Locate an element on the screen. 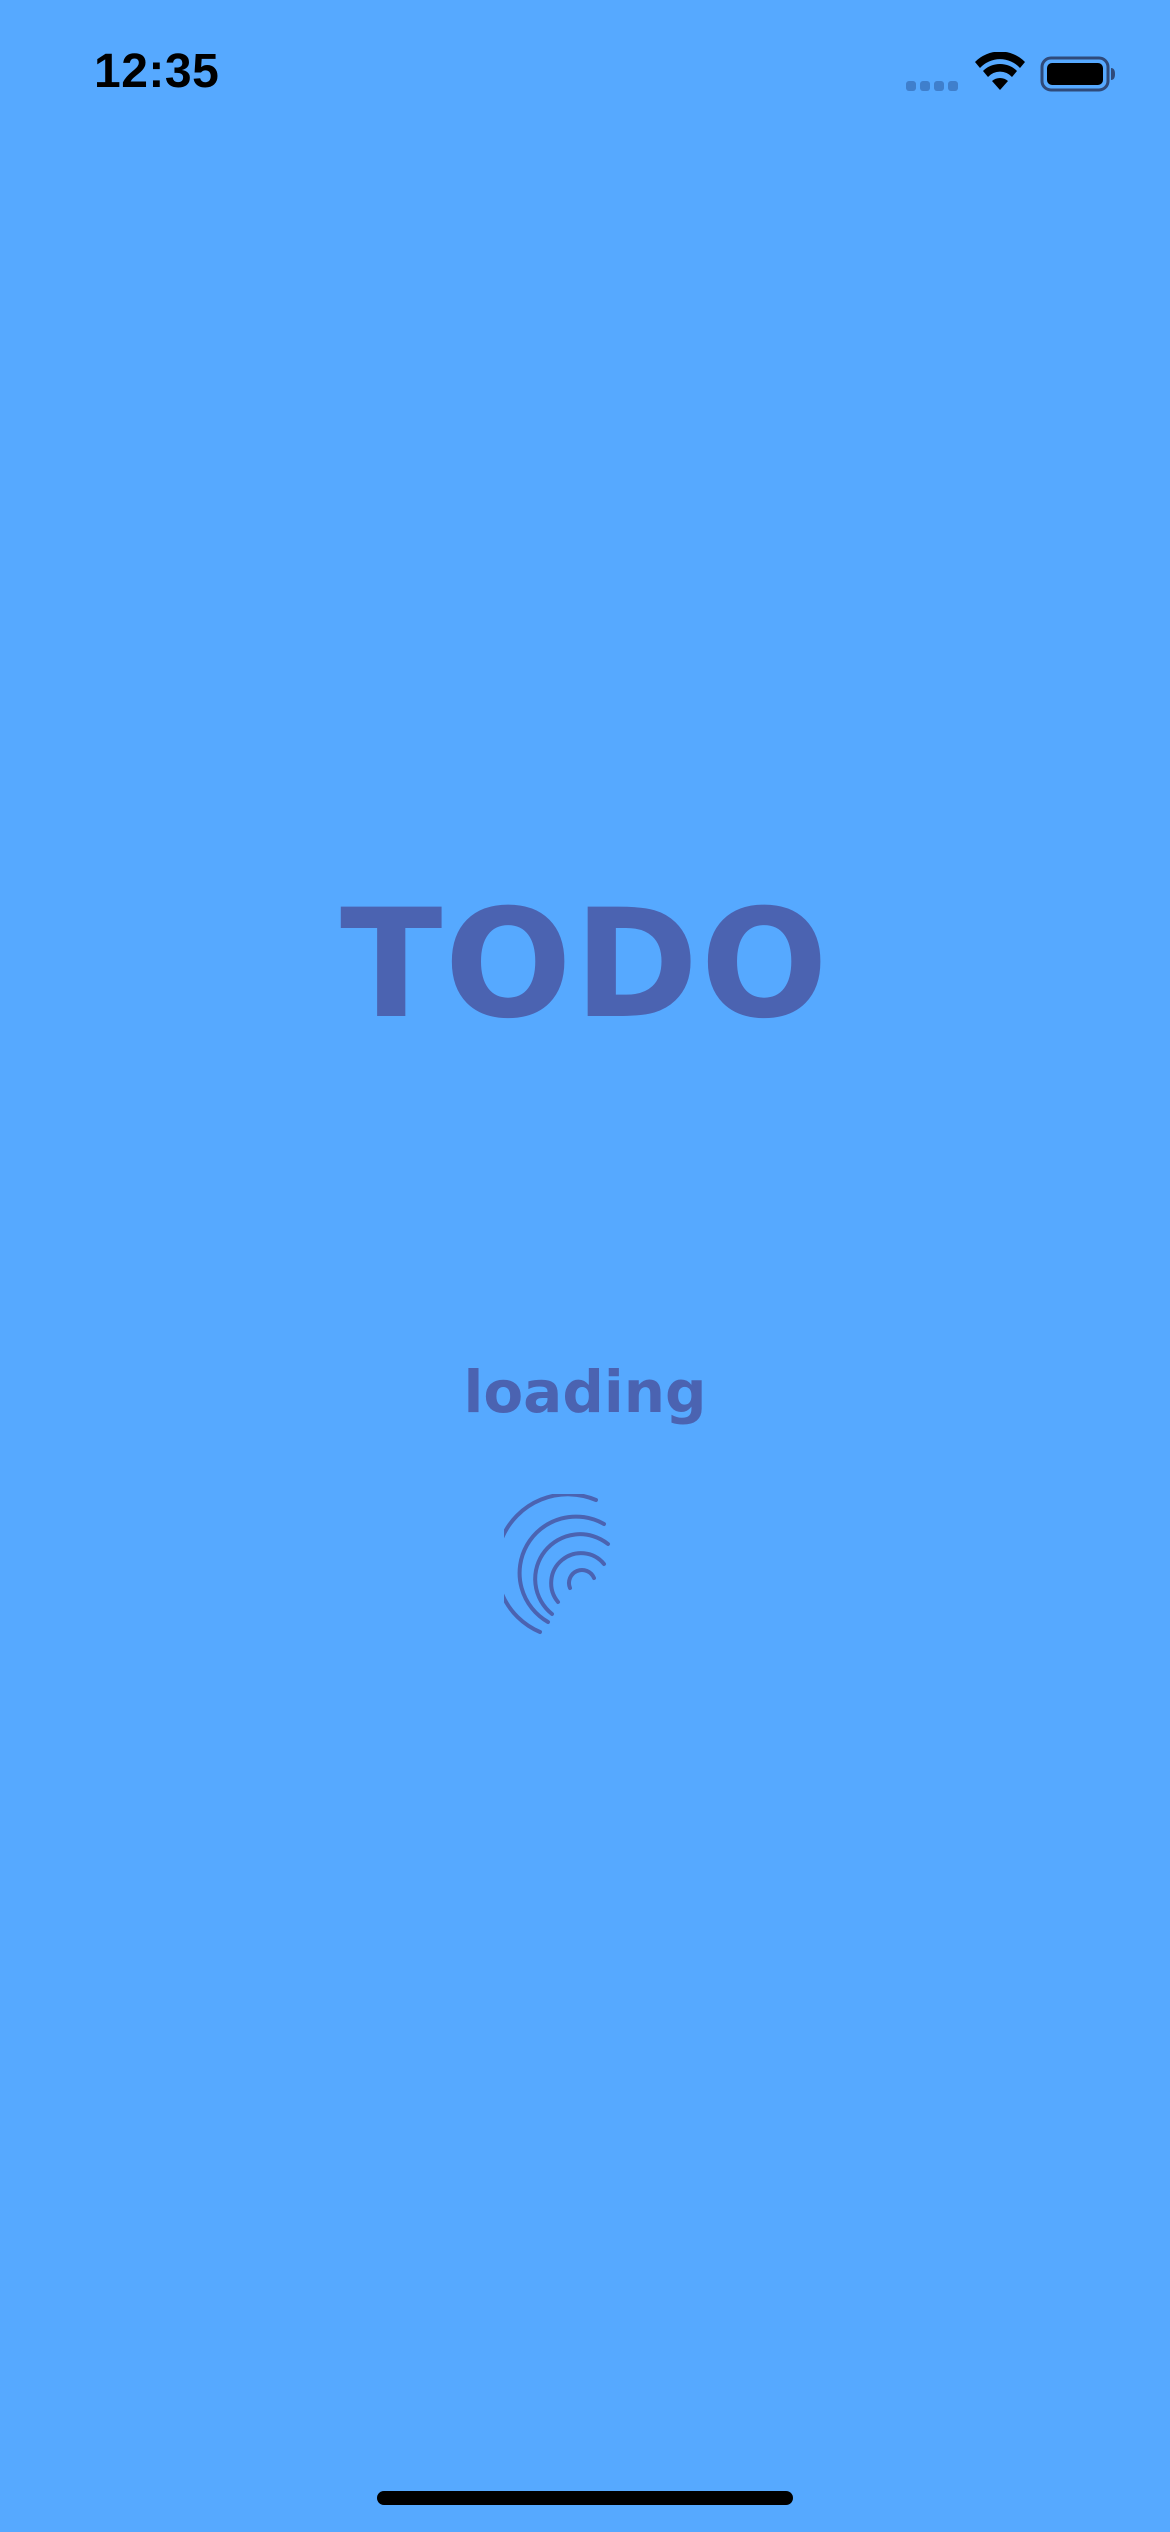  home-indicator is located at coordinates (585, 2498).